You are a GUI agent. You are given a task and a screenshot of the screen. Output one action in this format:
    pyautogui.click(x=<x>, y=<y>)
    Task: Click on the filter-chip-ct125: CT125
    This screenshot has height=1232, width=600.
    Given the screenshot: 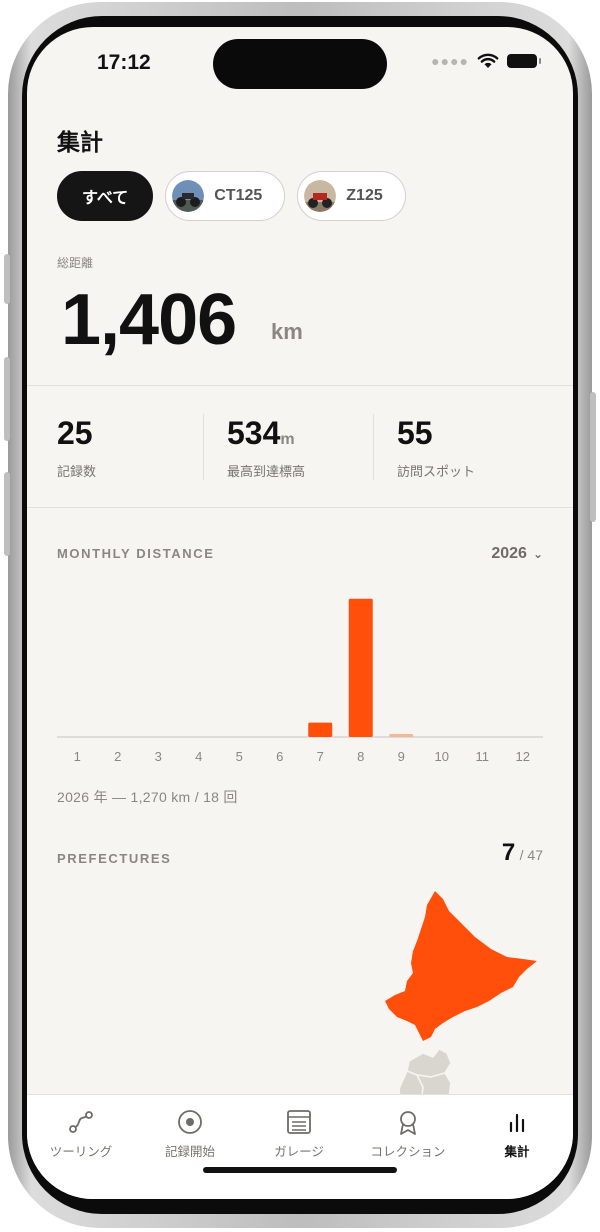 What is the action you would take?
    pyautogui.click(x=225, y=196)
    